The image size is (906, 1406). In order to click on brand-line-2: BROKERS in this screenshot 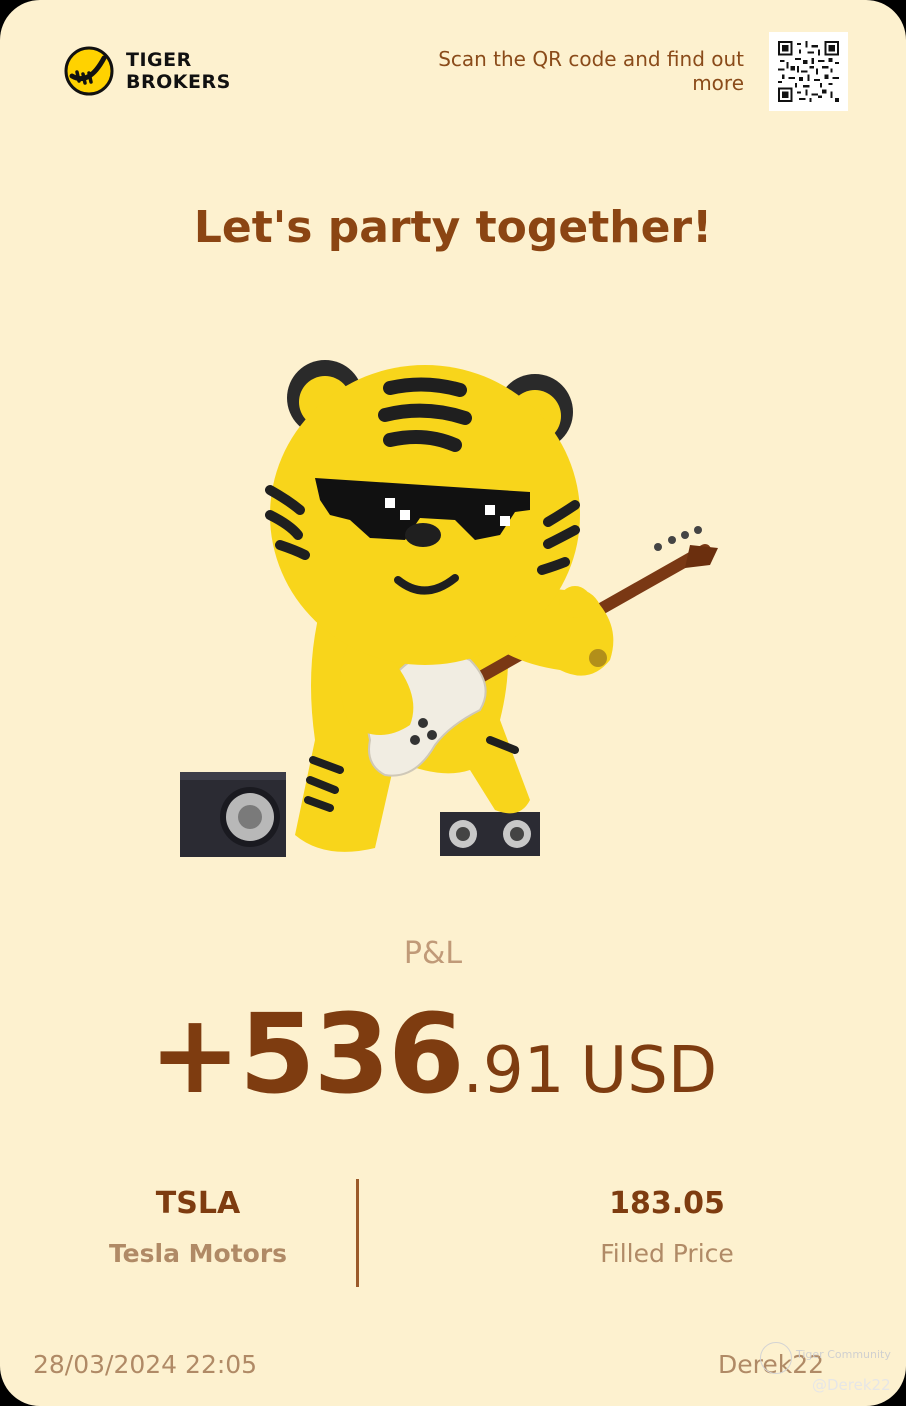, I will do `click(178, 82)`.